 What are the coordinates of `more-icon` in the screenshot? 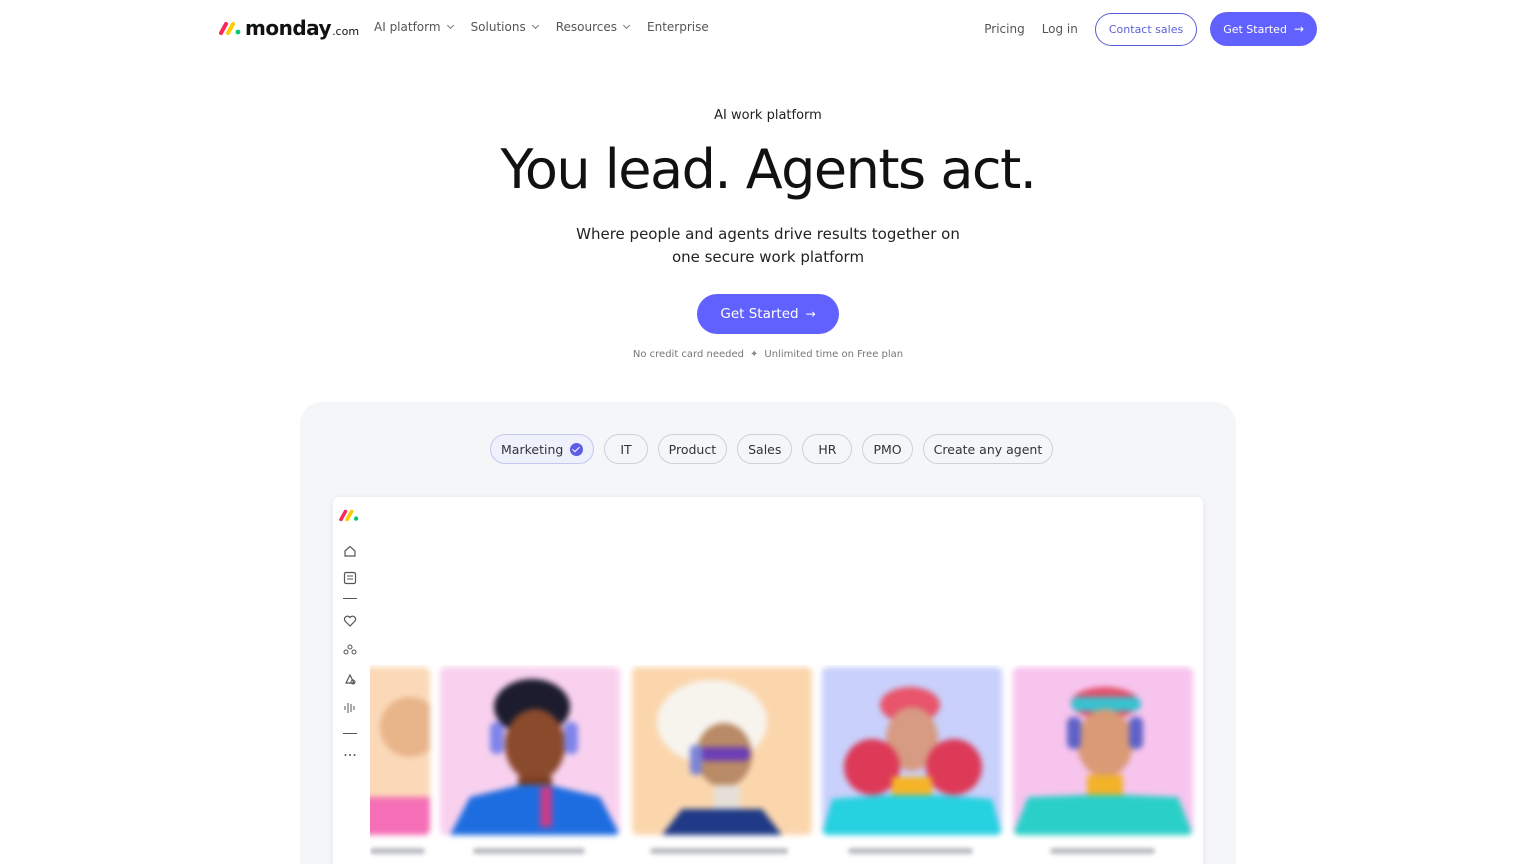 It's located at (350, 755).